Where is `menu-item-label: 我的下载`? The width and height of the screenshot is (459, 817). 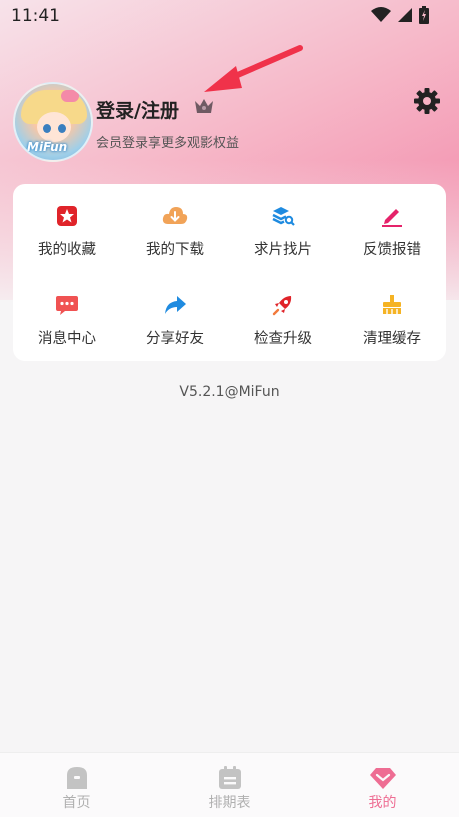 menu-item-label: 我的下载 is located at coordinates (175, 250).